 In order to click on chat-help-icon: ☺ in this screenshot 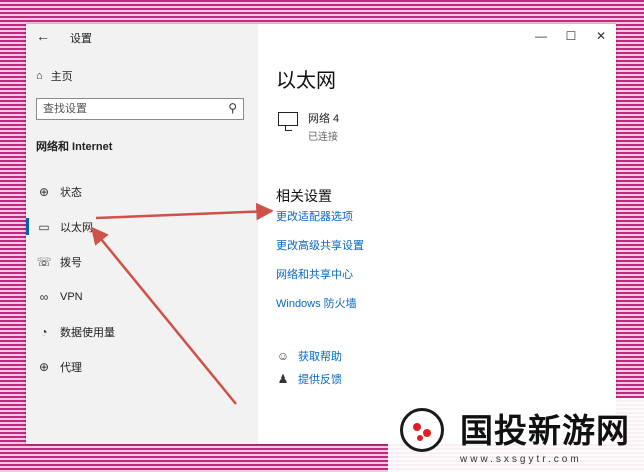, I will do `click(283, 355)`.